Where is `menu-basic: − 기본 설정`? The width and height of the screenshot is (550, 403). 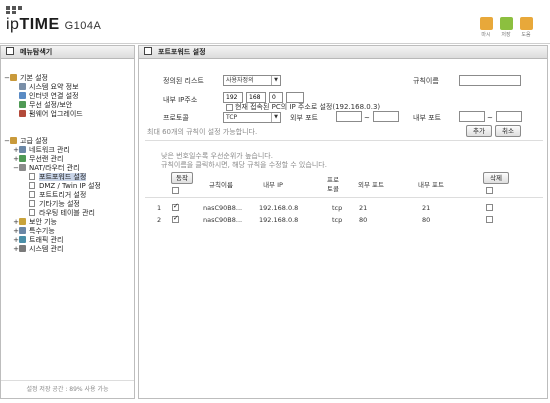 menu-basic: − 기본 설정 is located at coordinates (26, 78).